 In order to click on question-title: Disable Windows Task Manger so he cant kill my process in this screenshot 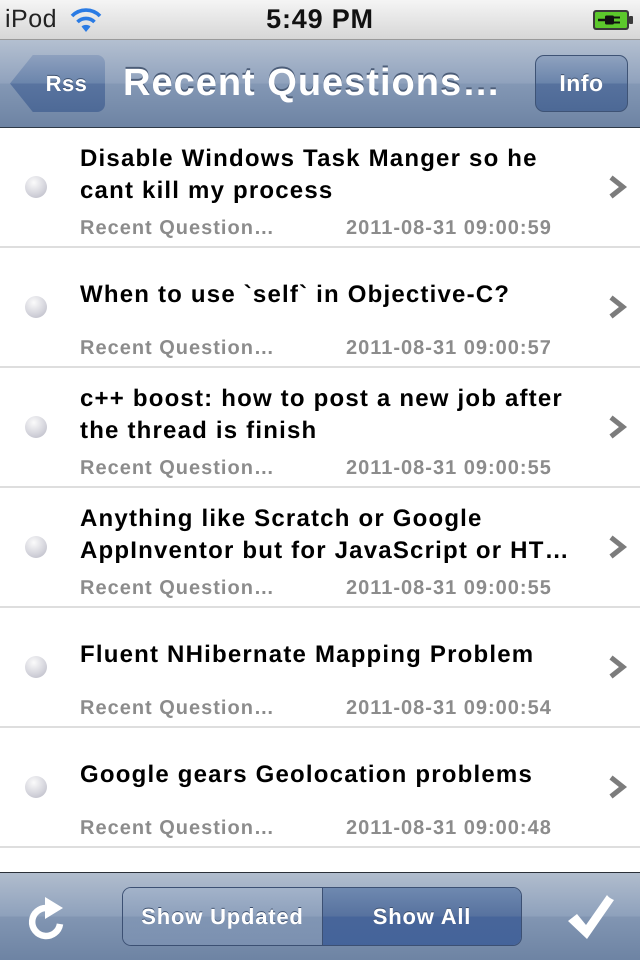, I will do `click(309, 175)`.